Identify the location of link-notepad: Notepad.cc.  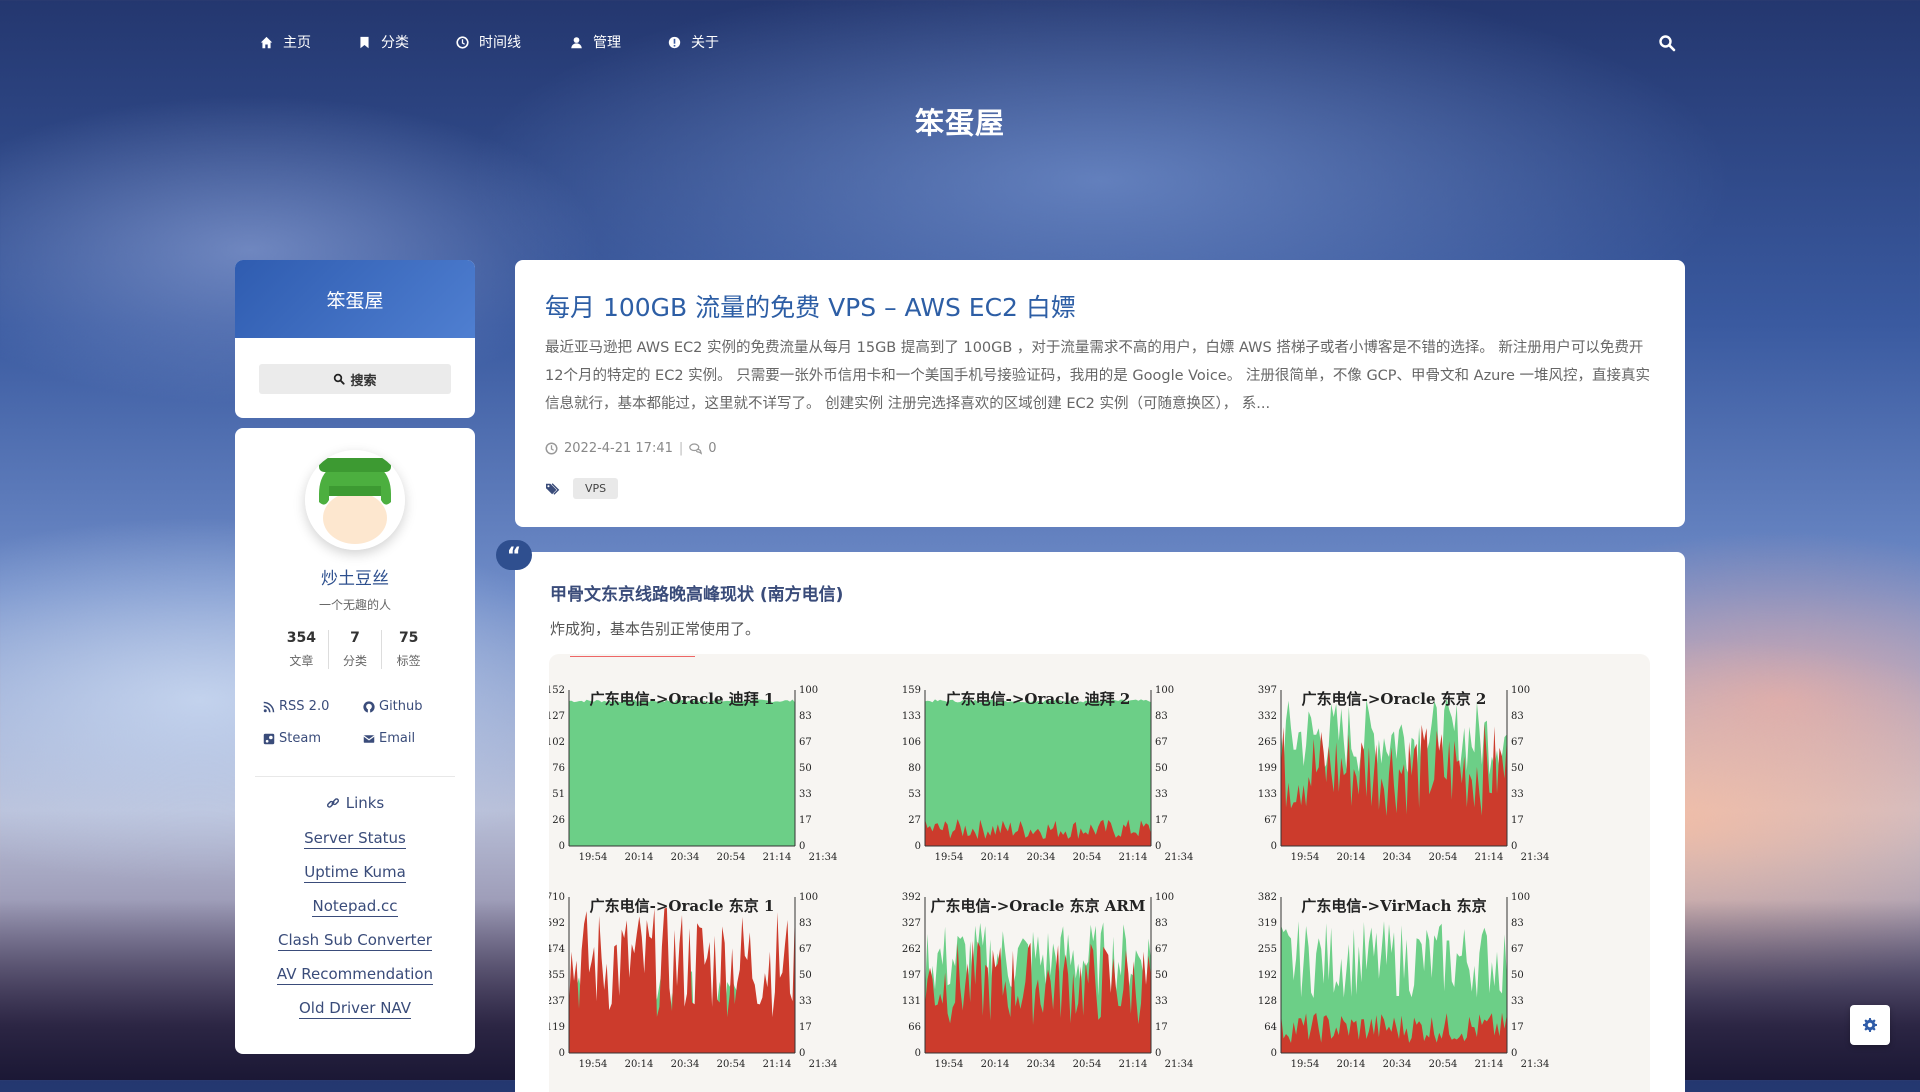
(355, 907).